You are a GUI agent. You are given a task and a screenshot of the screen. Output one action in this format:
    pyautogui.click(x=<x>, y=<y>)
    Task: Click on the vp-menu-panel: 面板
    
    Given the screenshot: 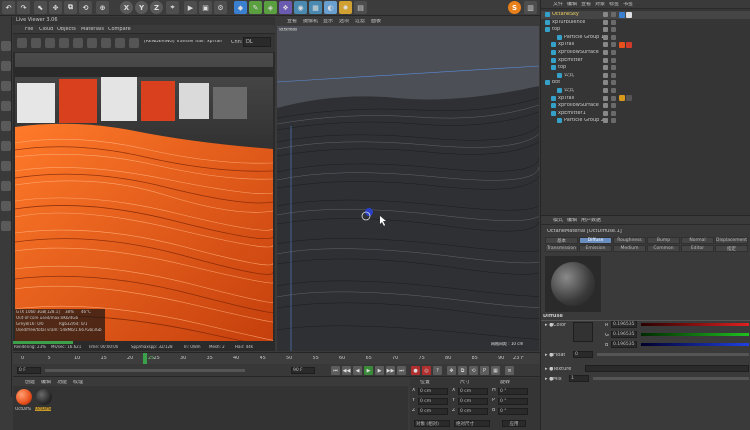 What is the action you would take?
    pyautogui.click(x=376, y=21)
    